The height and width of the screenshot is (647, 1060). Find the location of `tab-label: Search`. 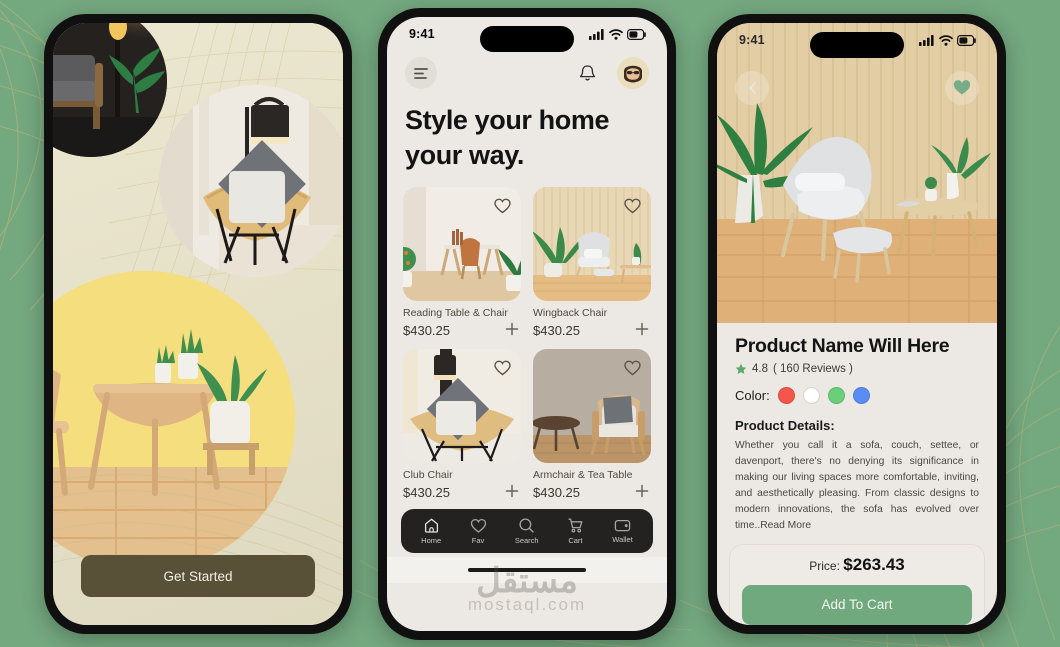

tab-label: Search is located at coordinates (526, 541).